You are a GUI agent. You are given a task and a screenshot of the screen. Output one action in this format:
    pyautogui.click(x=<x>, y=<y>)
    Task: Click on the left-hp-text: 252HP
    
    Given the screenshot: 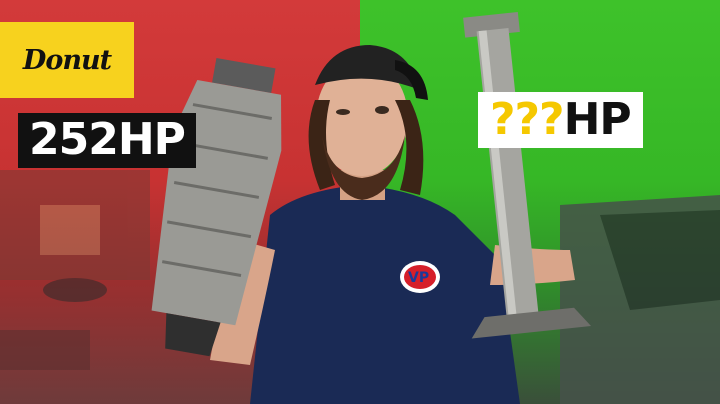 What is the action you would take?
    pyautogui.click(x=107, y=139)
    